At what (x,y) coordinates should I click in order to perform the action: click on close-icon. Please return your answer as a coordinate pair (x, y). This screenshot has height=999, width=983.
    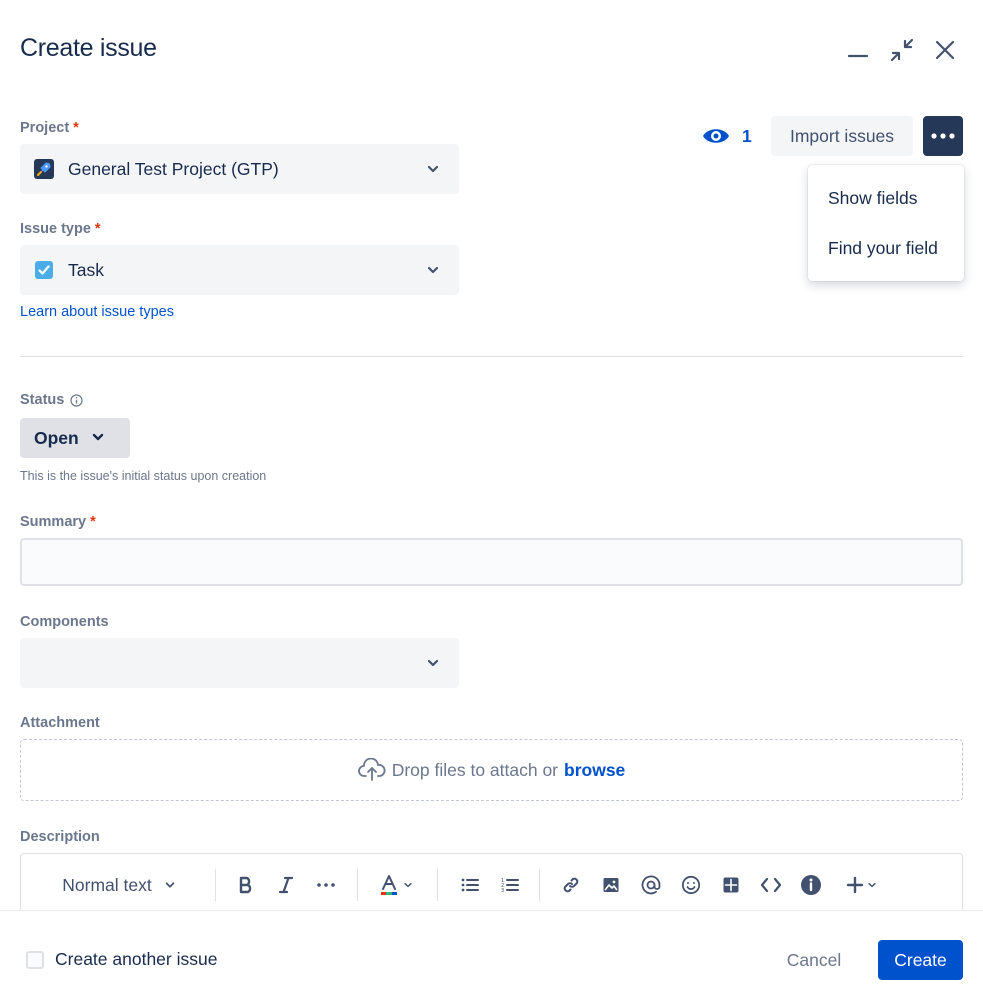
    Looking at the image, I should click on (945, 50).